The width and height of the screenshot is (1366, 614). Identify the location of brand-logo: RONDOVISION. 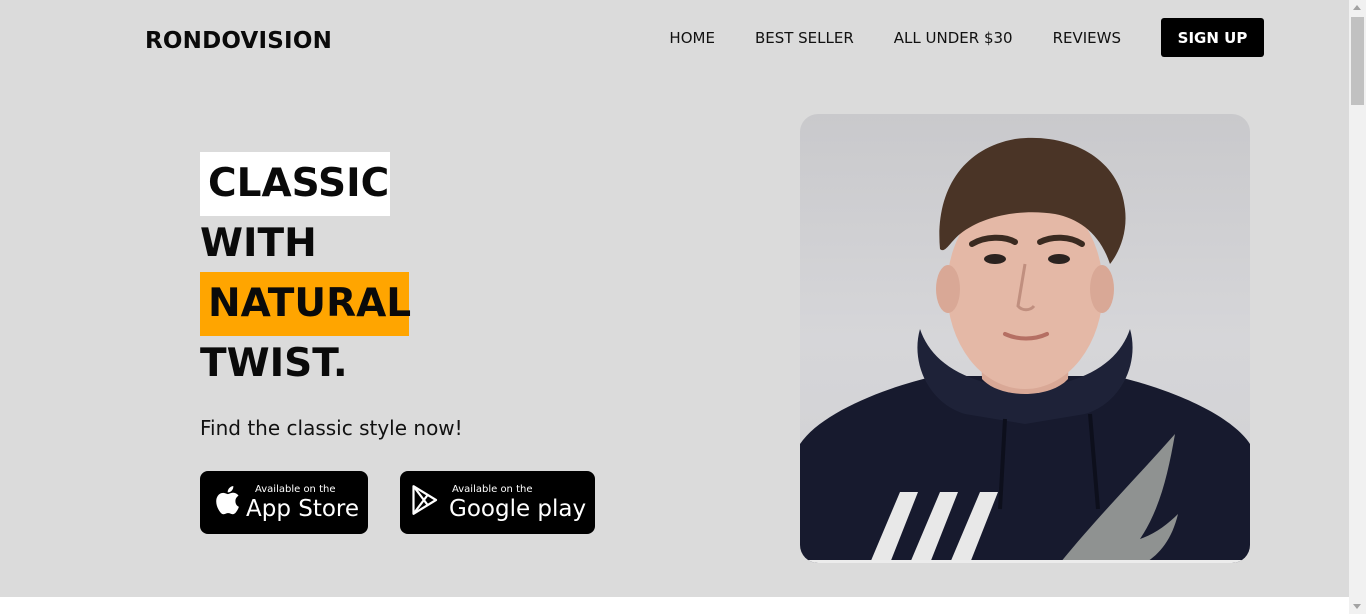
(238, 41).